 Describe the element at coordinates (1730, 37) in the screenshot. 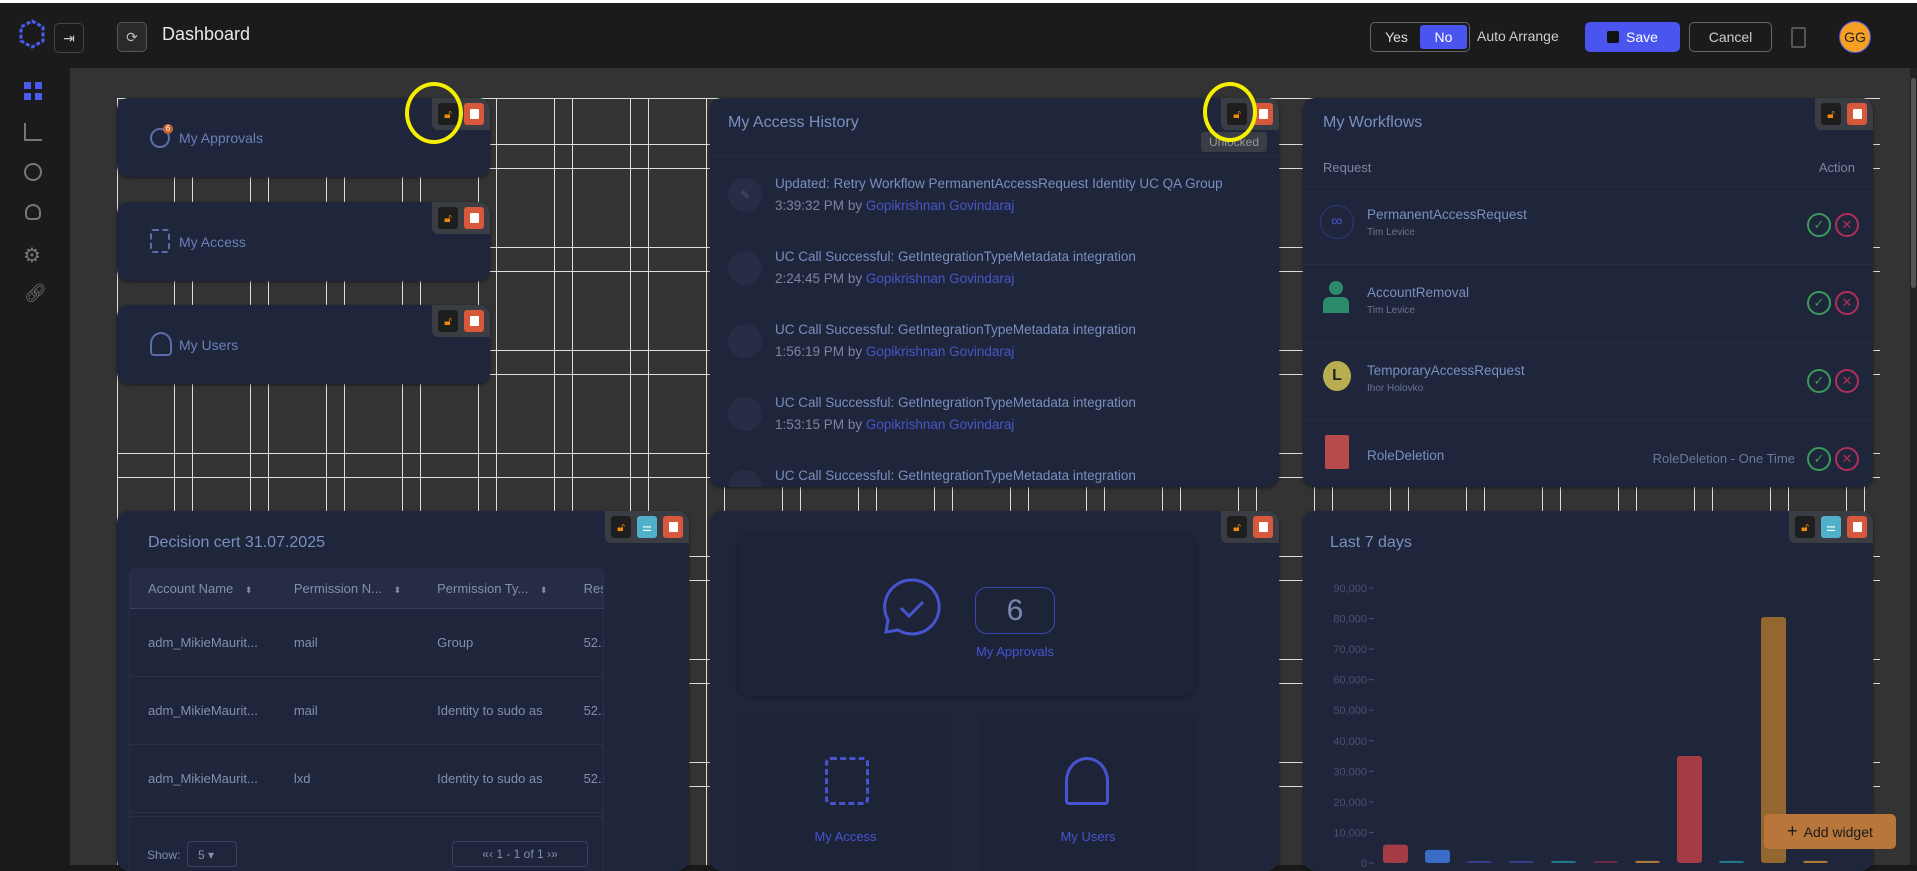

I see `cancel-button: Cancel` at that location.